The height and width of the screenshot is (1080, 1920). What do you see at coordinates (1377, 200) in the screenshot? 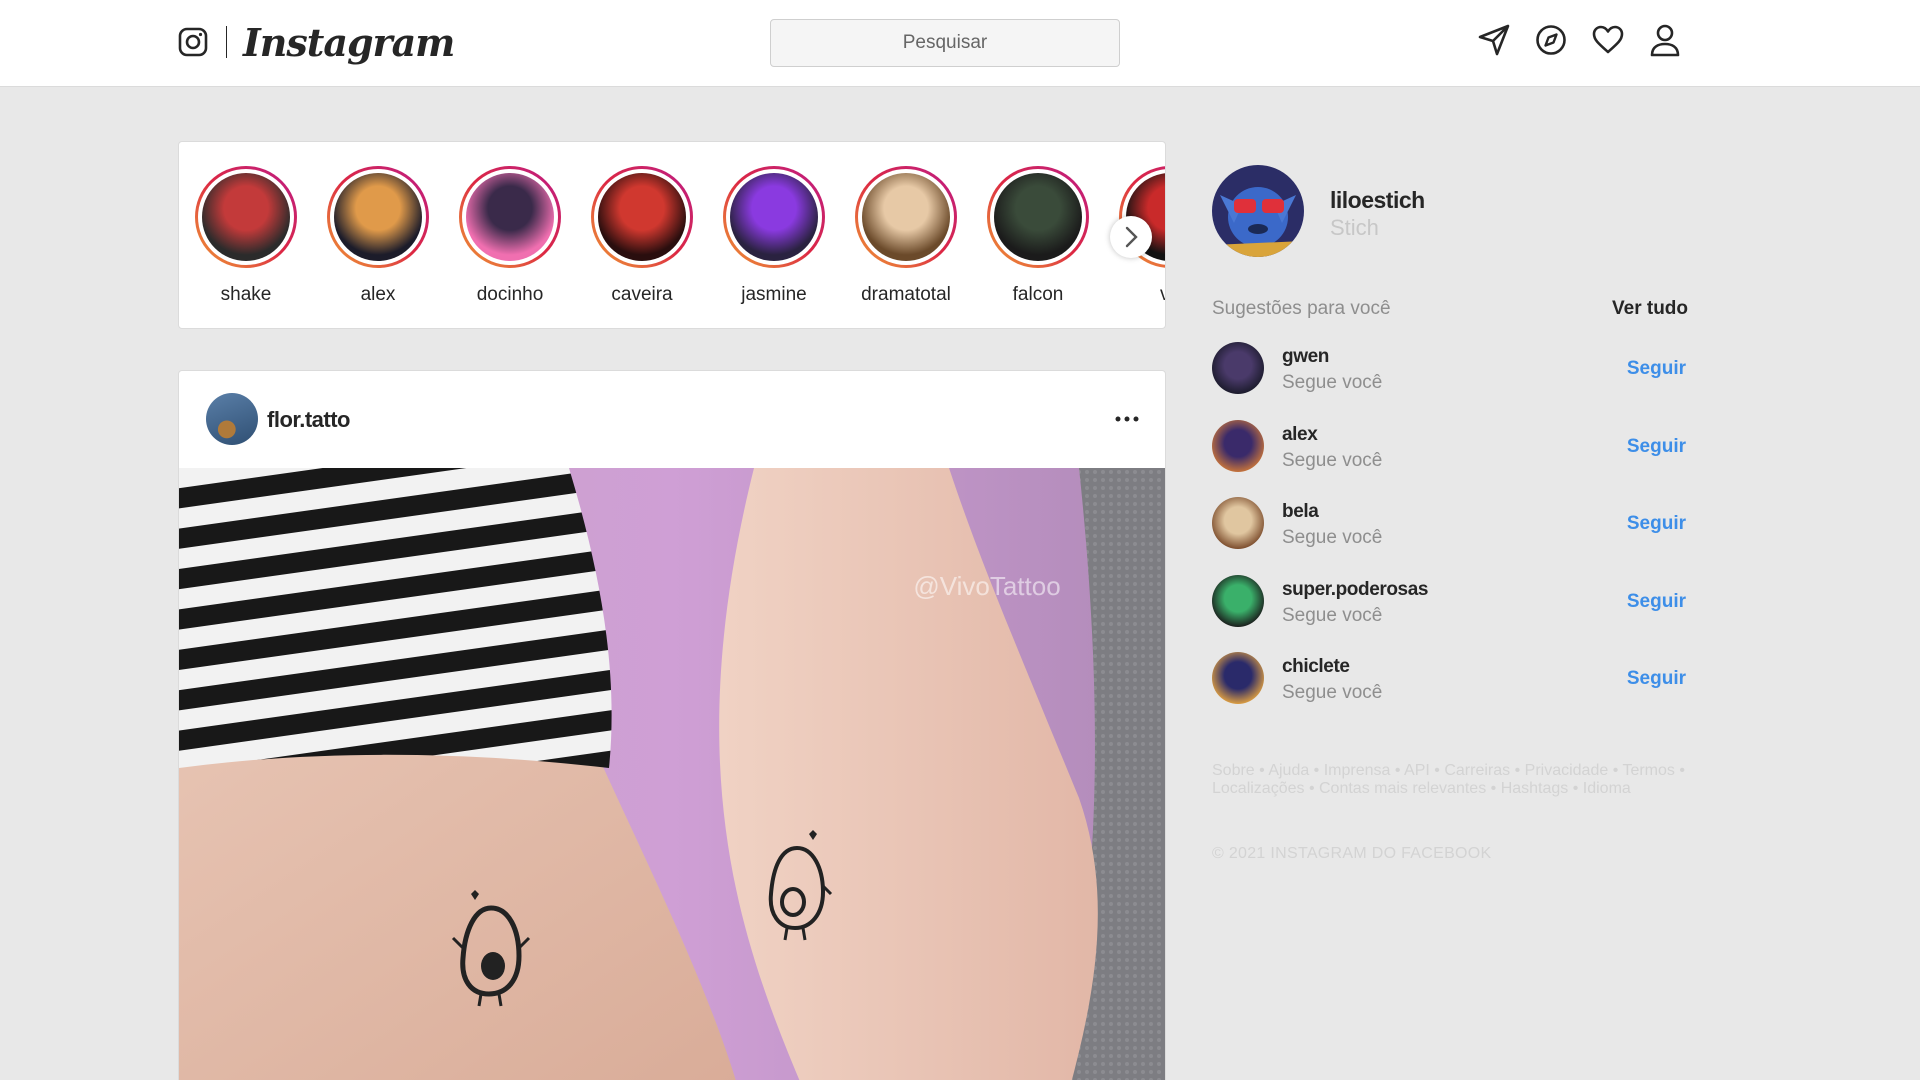
I see `current-user-username: liloestich` at bounding box center [1377, 200].